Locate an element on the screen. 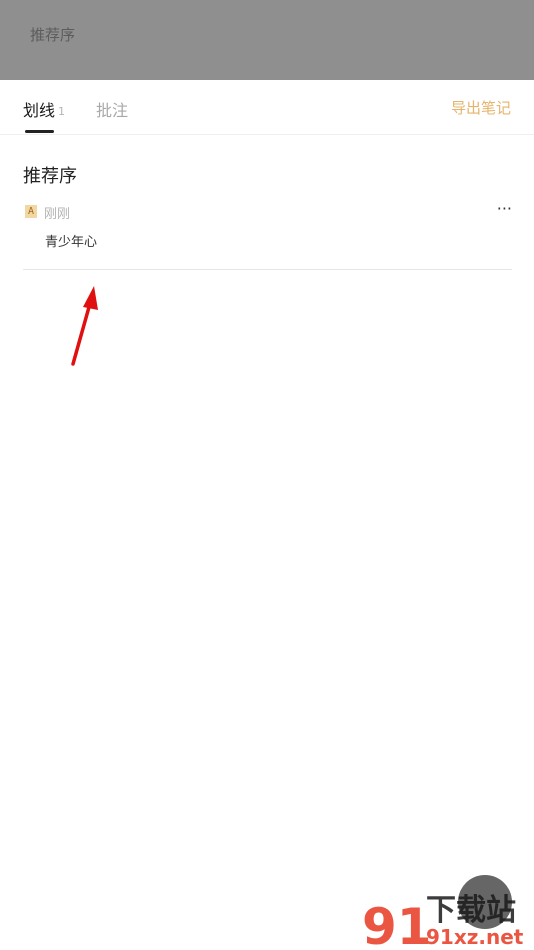 Image resolution: width=534 pixels, height=950 pixels. note-timestamp: 刚刚 is located at coordinates (57, 214).